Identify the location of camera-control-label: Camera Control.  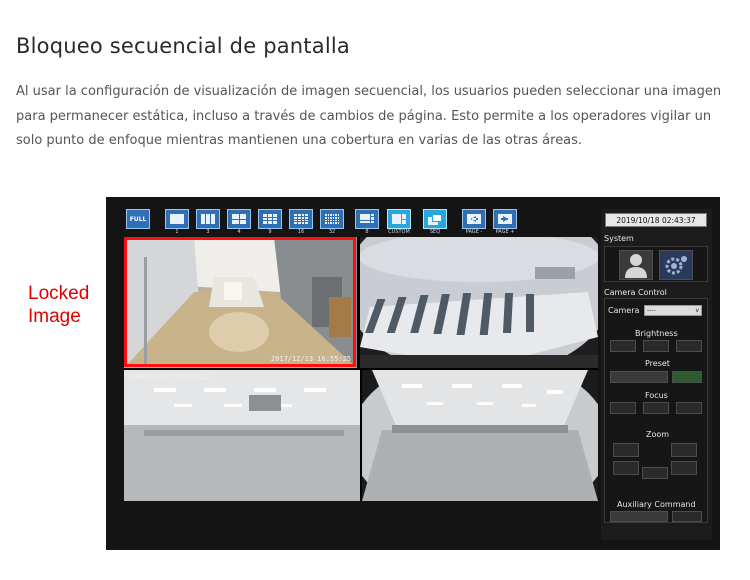
(635, 292).